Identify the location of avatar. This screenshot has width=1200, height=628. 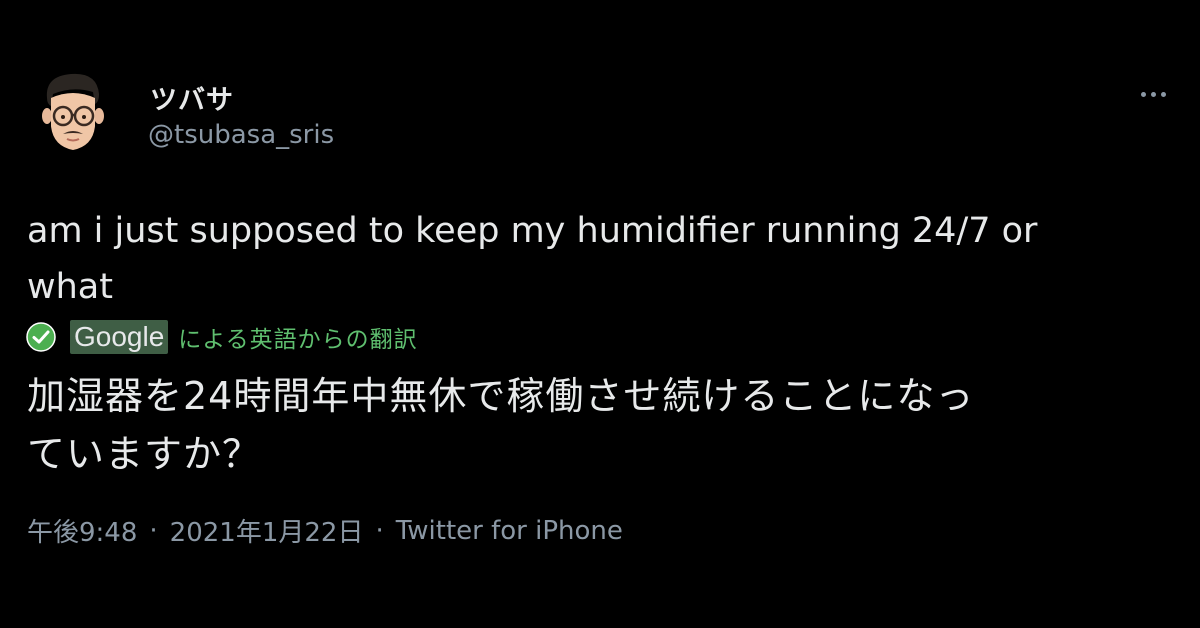
(73, 111).